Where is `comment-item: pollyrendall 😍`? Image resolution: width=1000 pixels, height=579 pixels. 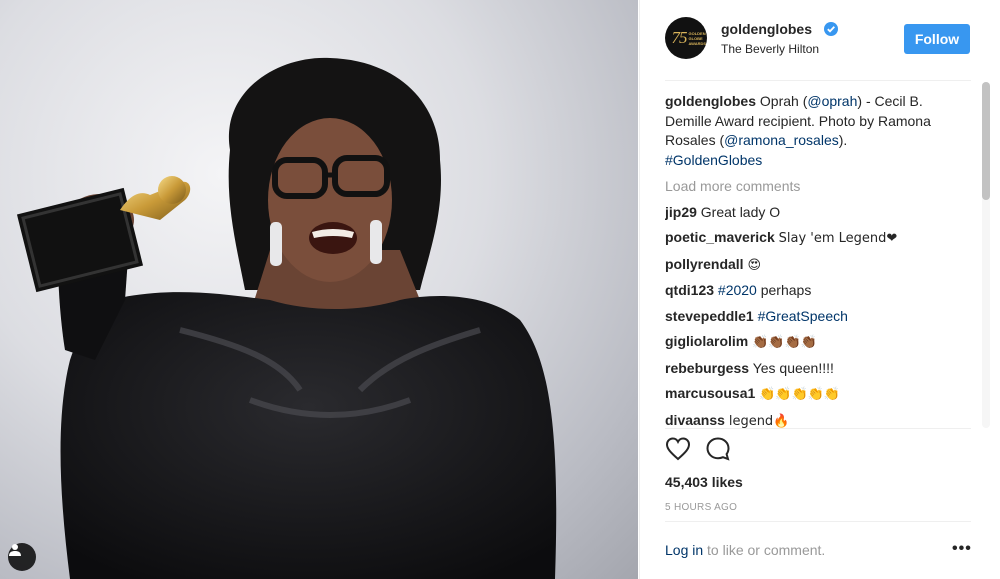 comment-item: pollyrendall 😍 is located at coordinates (818, 265).